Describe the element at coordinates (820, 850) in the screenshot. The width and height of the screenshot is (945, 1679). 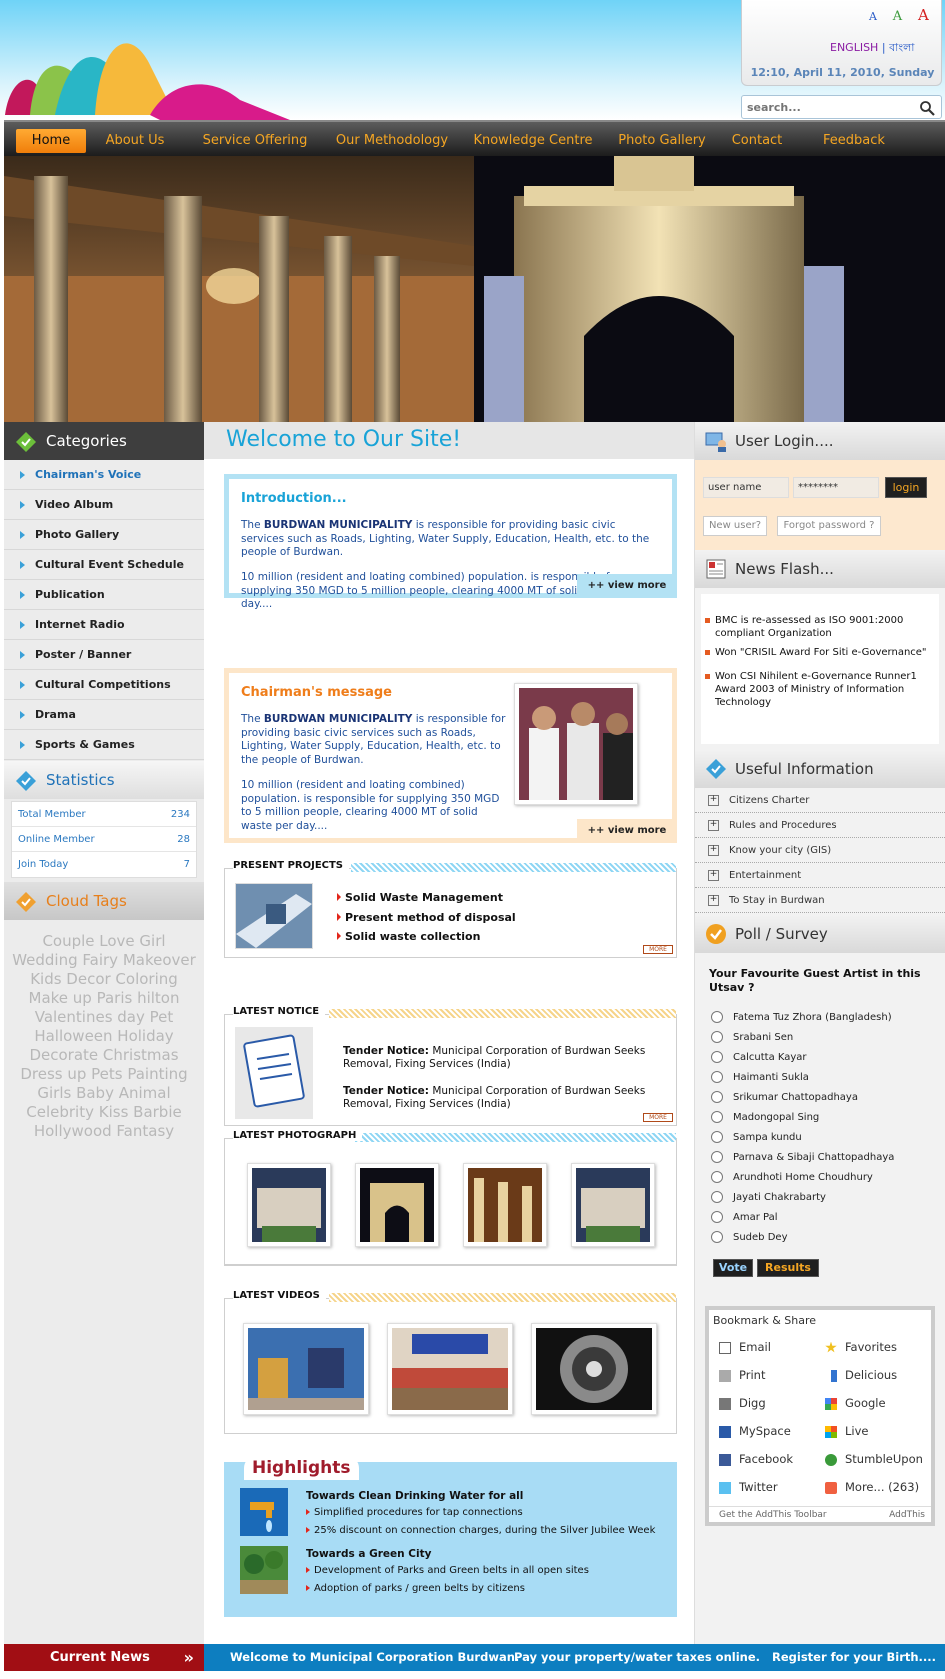
I see `useful-item: Know your city (GIS)` at that location.